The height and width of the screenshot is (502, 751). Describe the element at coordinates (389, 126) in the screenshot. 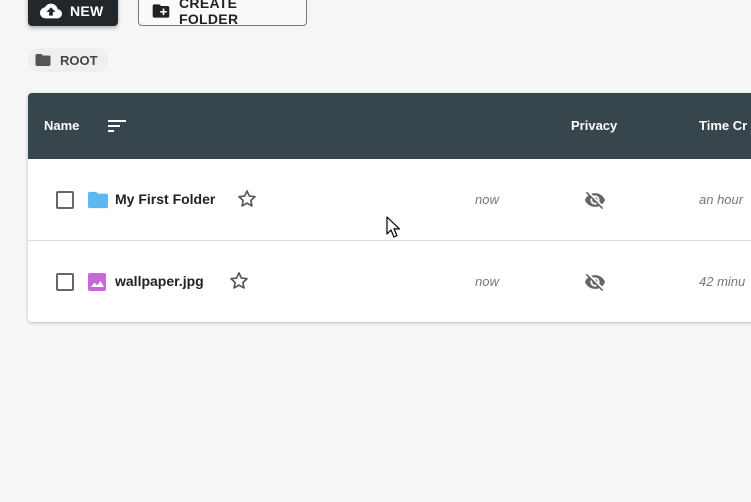

I see `table-header: Name Privacy Time Cr` at that location.